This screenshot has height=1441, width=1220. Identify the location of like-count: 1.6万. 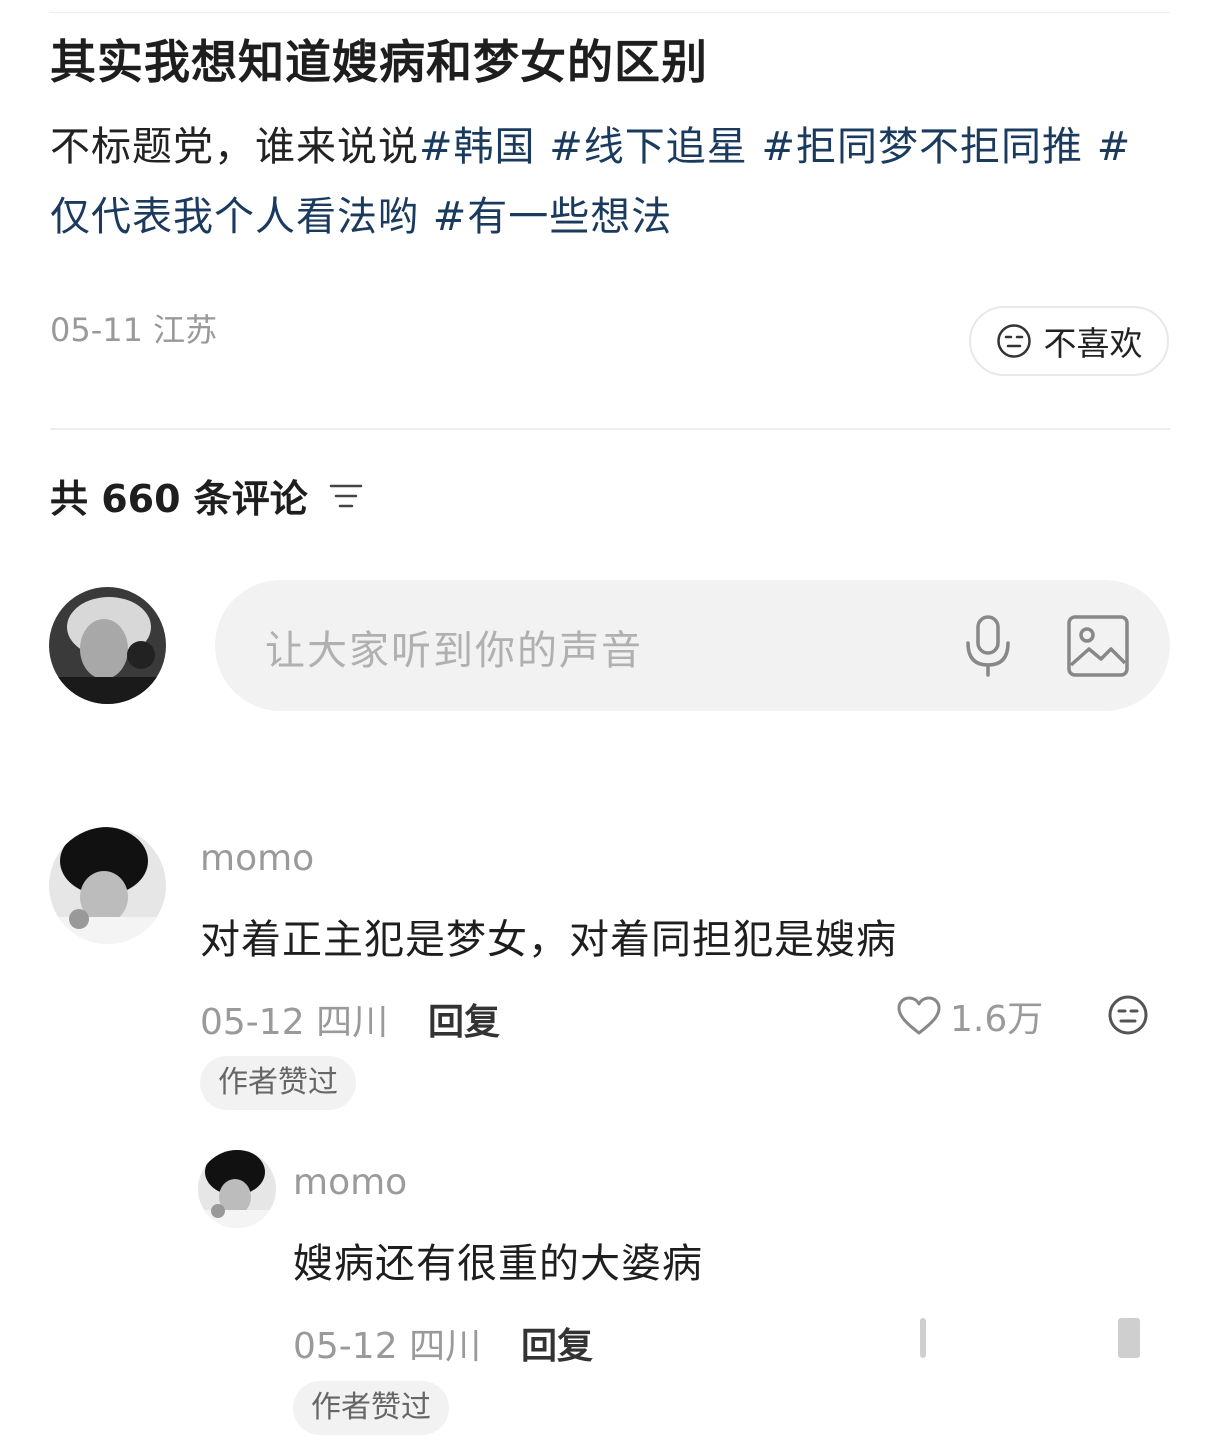
(997, 1019).